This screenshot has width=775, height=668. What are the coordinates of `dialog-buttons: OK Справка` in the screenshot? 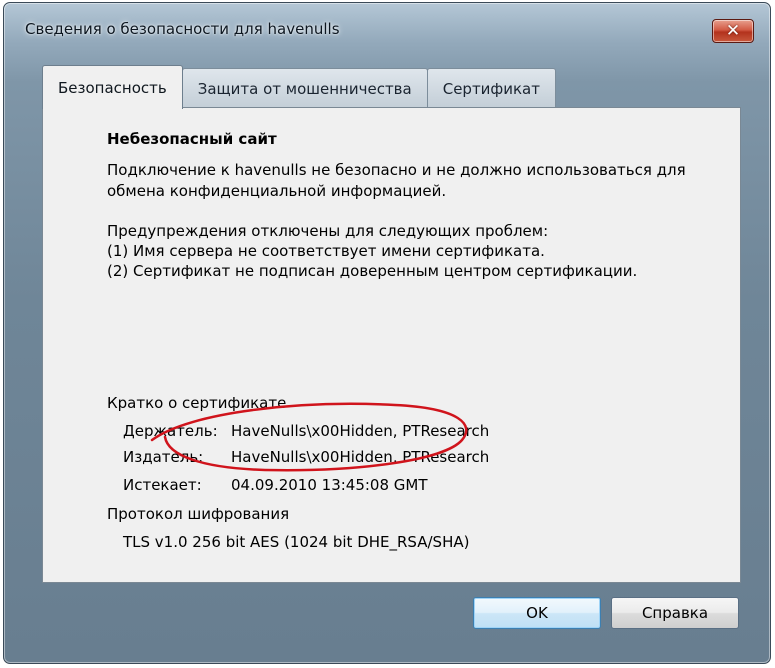 It's located at (384, 615).